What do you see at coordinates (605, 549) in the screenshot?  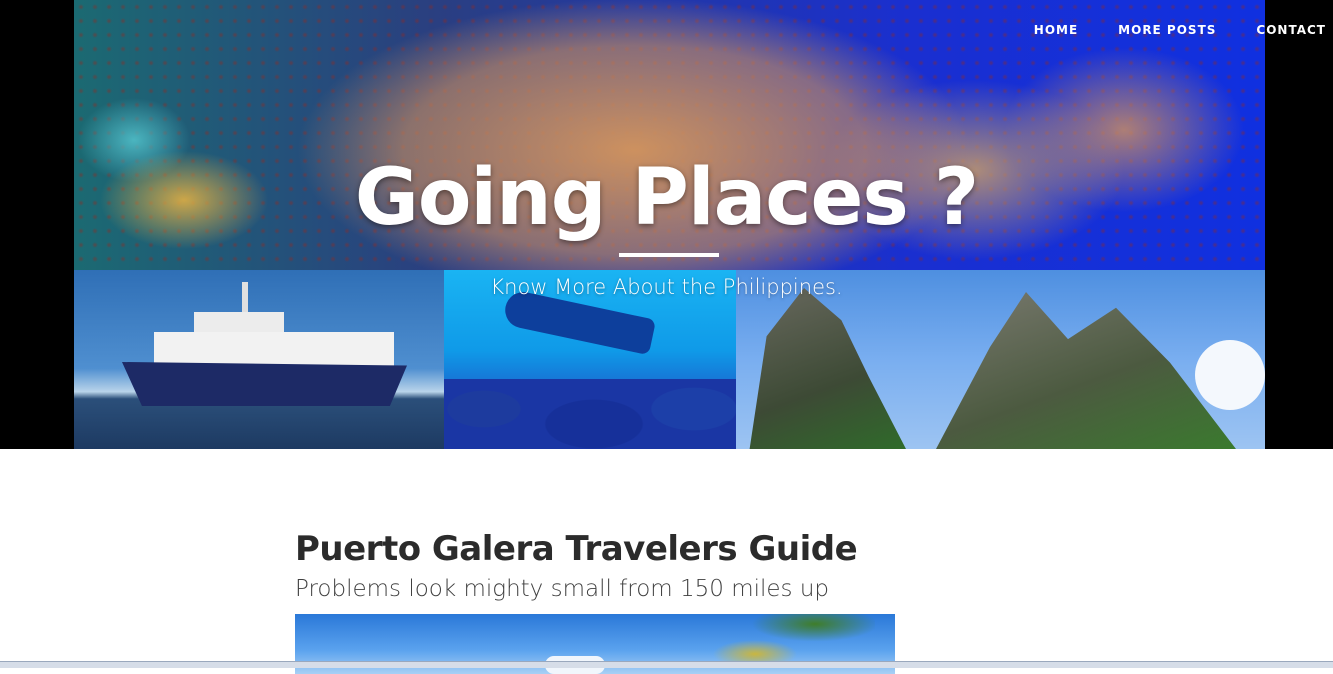 I see `post-title-link: Puerto Galera Travelers Guide` at bounding box center [605, 549].